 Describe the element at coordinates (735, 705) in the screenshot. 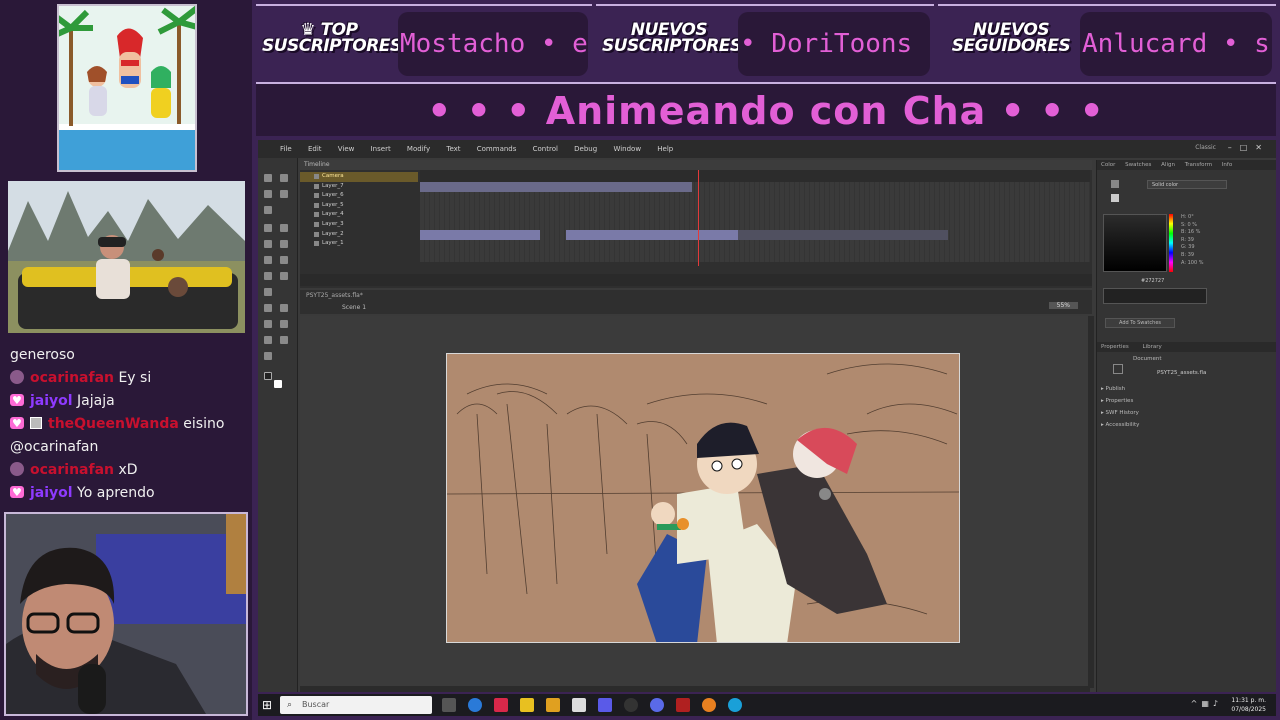

I see `edge-icon` at that location.